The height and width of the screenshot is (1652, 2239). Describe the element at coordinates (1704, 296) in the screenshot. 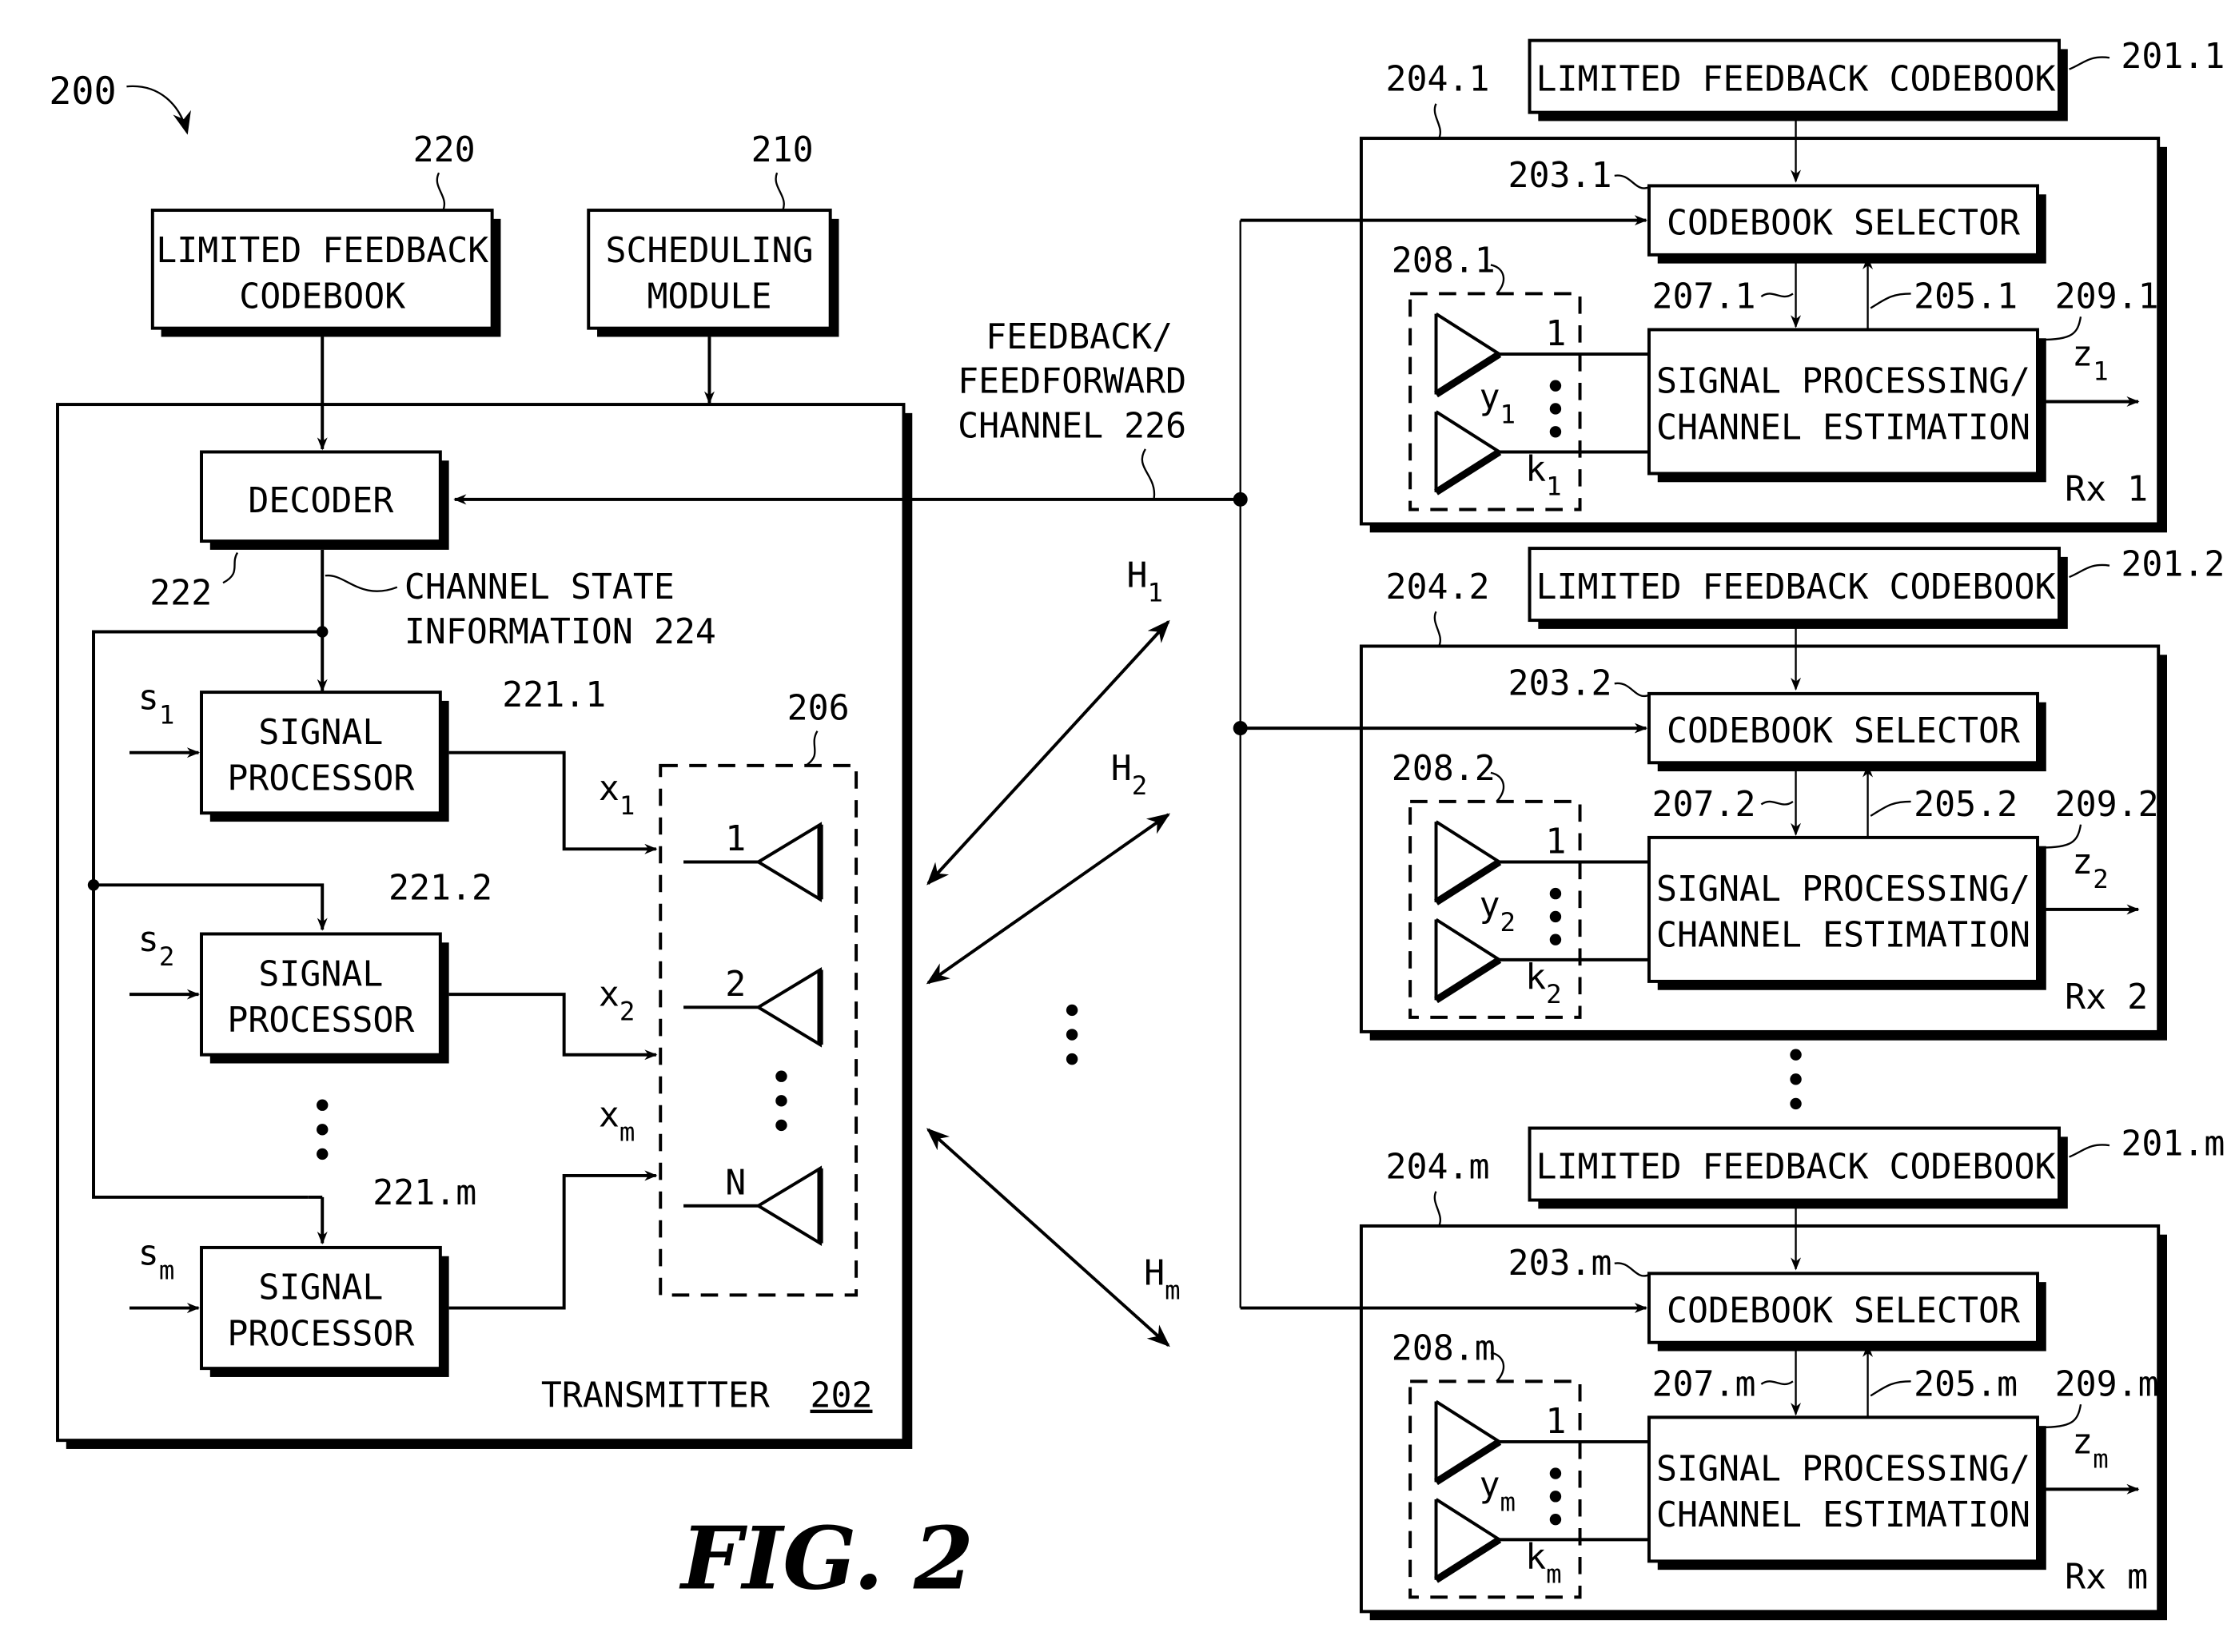

I see `down-ref: 207.1` at that location.